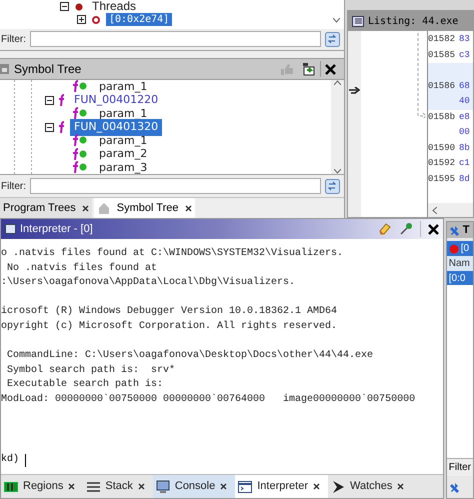 The image size is (474, 499). I want to click on address-text: 0158b, so click(441, 117).